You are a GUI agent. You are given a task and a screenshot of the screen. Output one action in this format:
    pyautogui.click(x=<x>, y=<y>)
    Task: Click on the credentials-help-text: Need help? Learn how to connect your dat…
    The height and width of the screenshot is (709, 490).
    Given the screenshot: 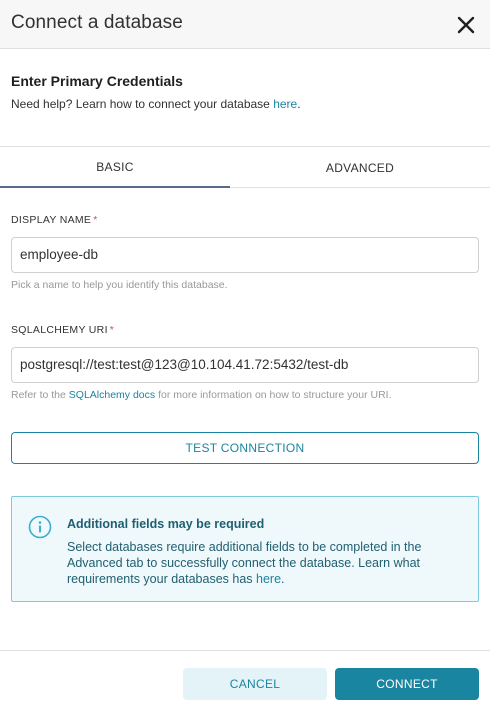 What is the action you would take?
    pyautogui.click(x=142, y=104)
    